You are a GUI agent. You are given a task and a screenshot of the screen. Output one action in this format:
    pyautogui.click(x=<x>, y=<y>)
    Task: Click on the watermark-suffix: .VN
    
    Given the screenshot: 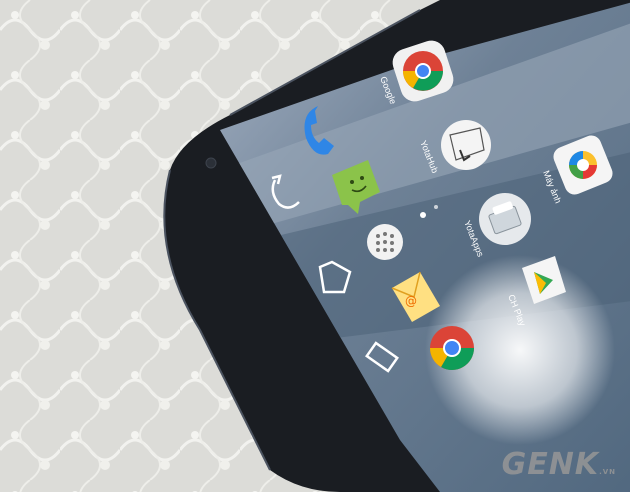 What is the action you would take?
    pyautogui.click(x=607, y=472)
    